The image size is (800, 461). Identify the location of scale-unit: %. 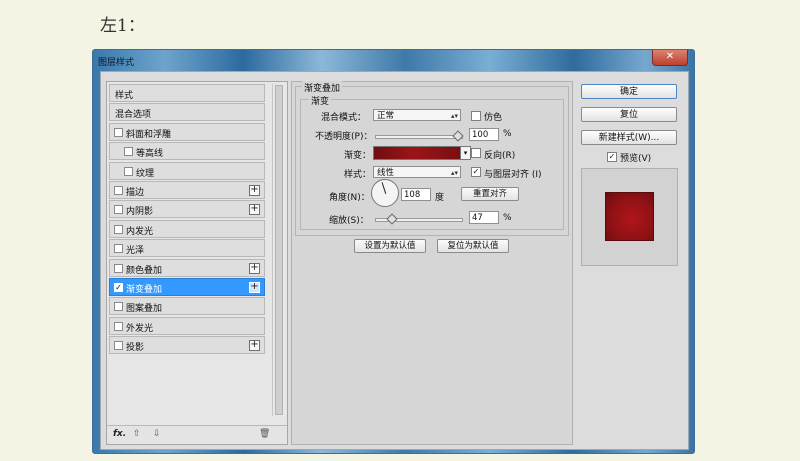
(507, 218).